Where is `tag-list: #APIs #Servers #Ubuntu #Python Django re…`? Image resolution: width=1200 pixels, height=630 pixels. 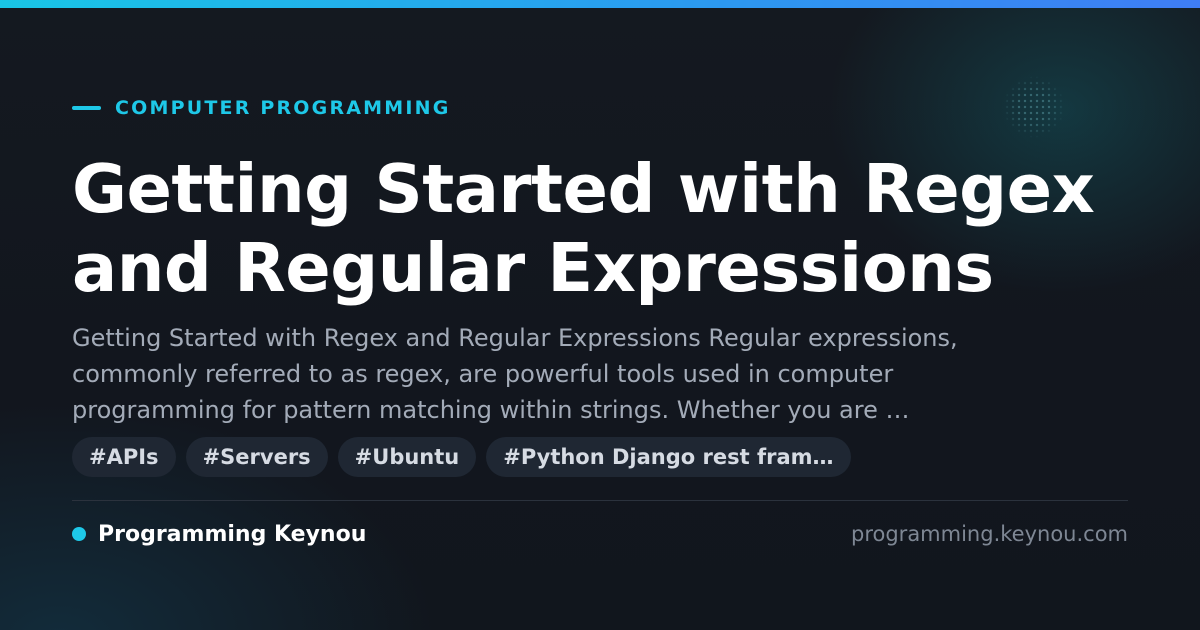 tag-list: #APIs #Servers #Ubuntu #Python Django re… is located at coordinates (461, 457).